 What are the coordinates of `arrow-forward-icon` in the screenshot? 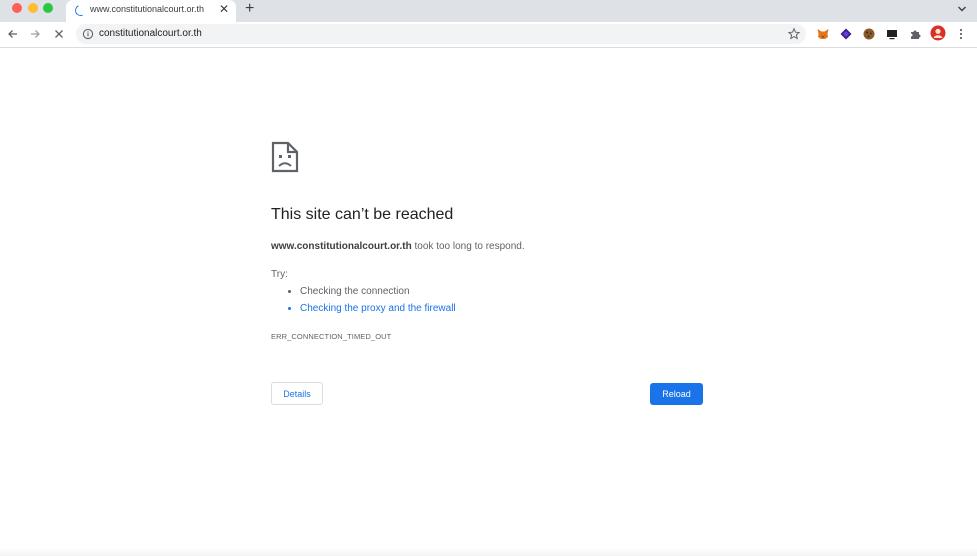 It's located at (35, 34).